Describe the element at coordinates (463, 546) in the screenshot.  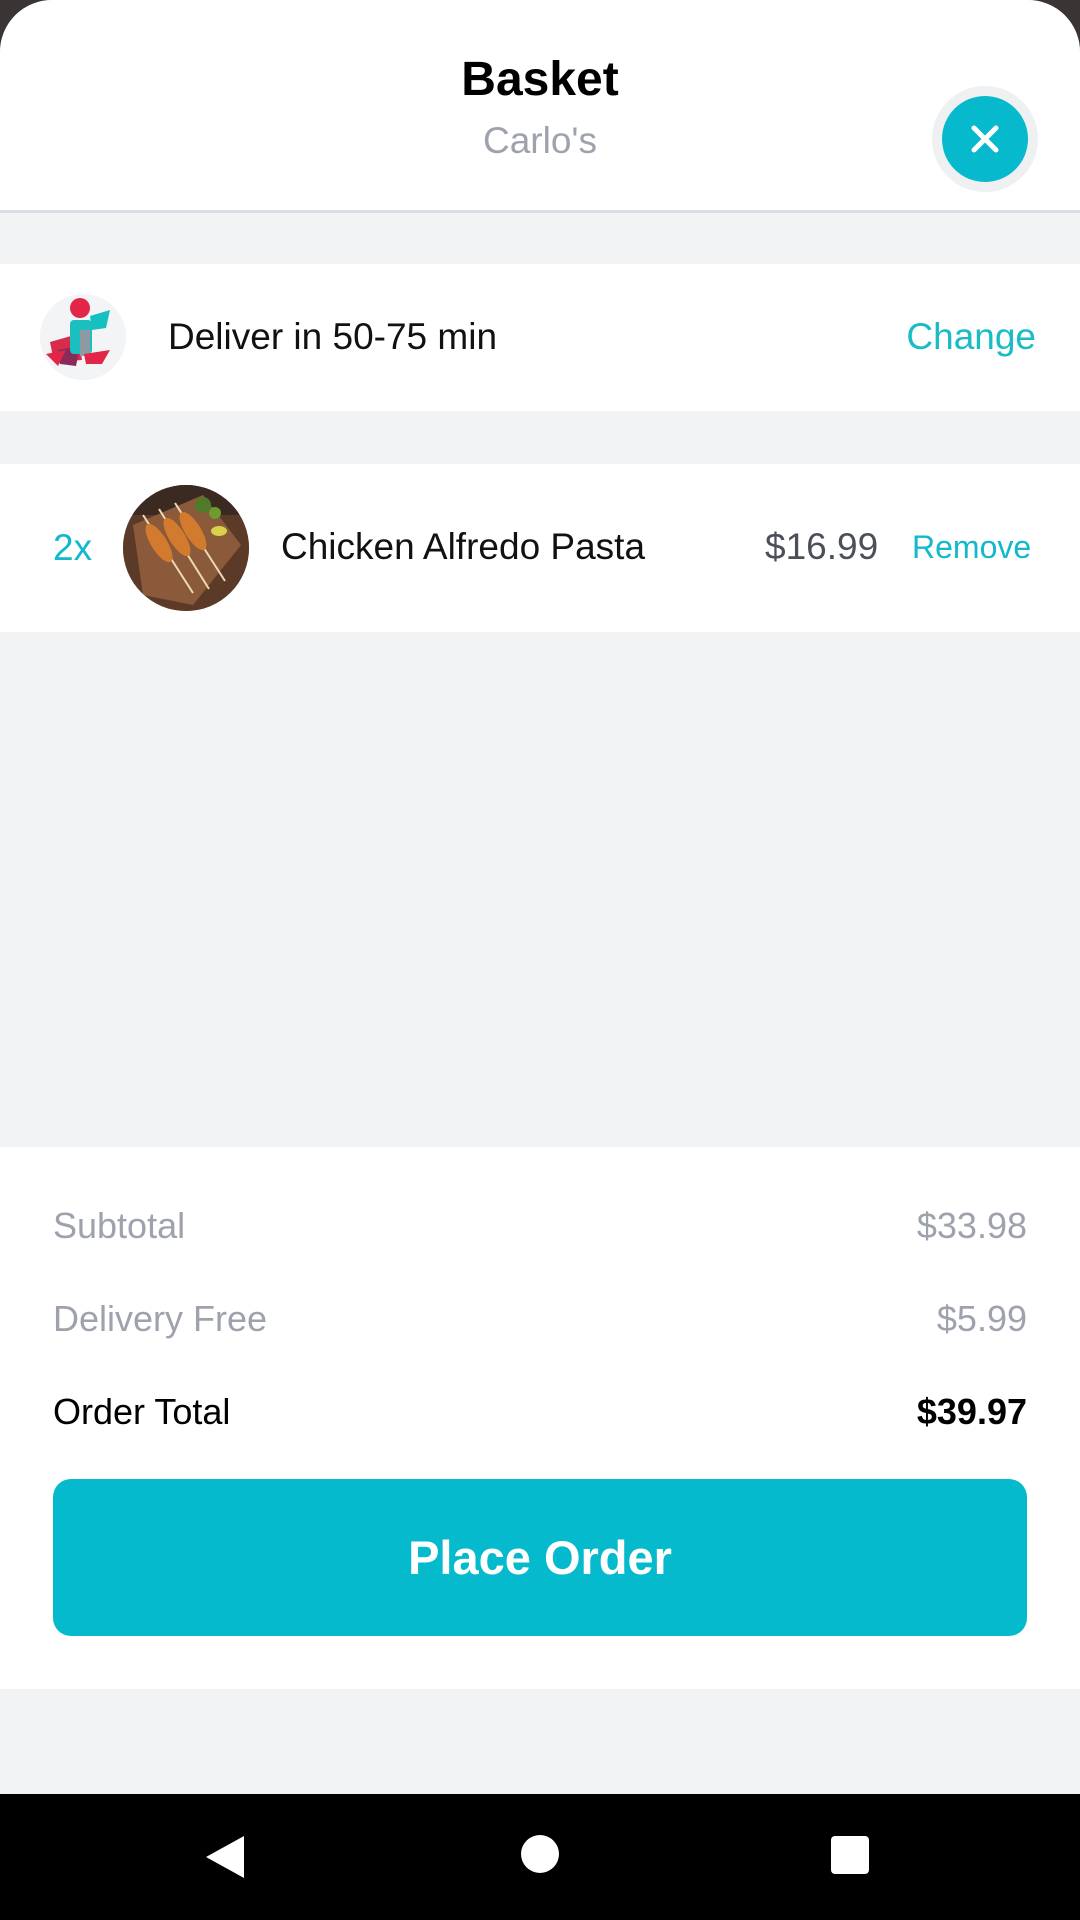
I see `item-name: Chicken Alfredo Pasta` at that location.